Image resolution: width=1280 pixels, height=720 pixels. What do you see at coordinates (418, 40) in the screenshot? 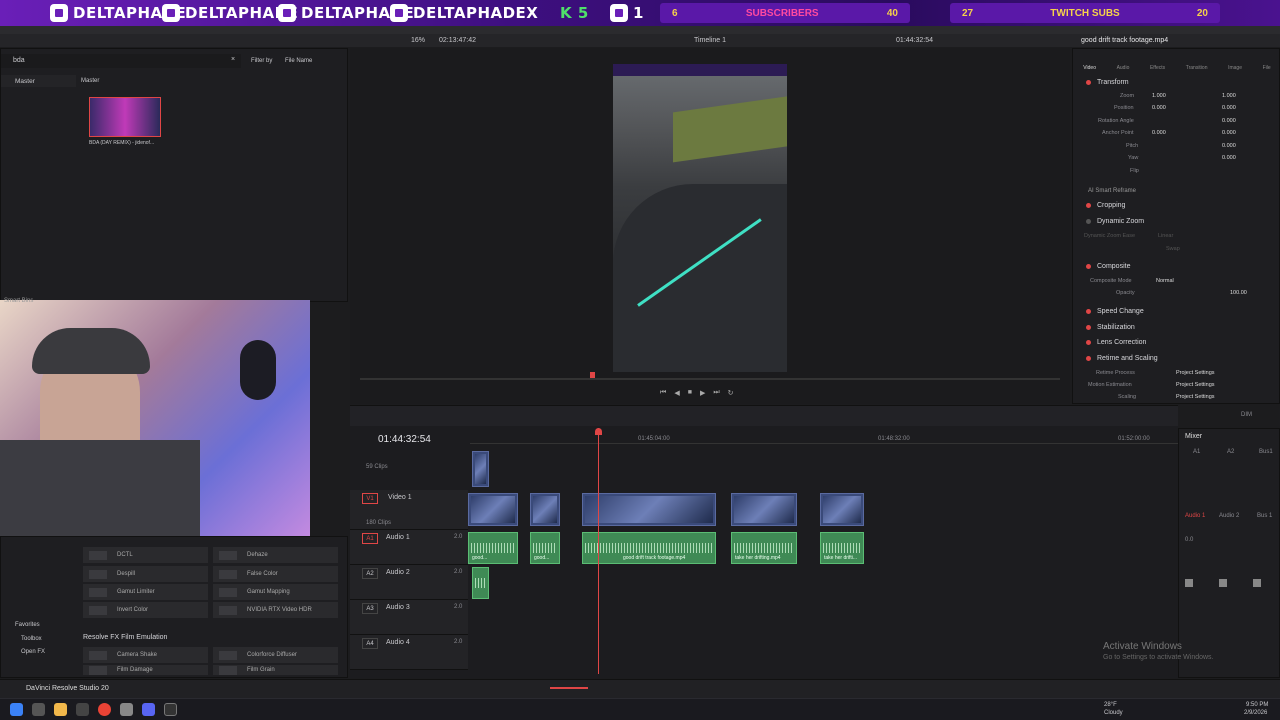
I see `zoom-level: 16%` at bounding box center [418, 40].